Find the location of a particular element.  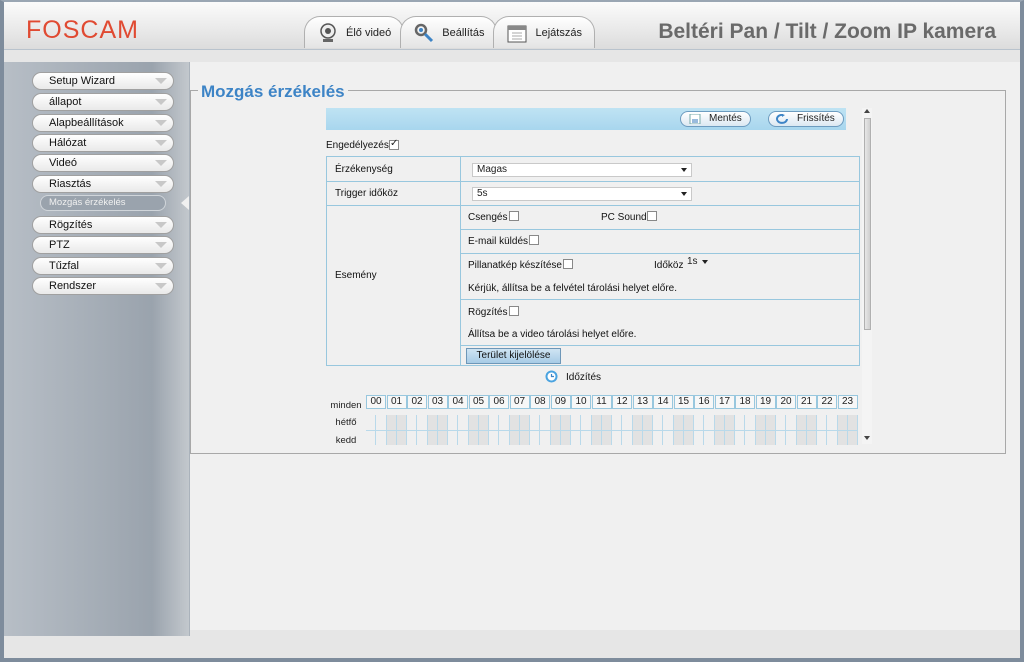

sidebar-item-alarm: Riasztás is located at coordinates (103, 184).